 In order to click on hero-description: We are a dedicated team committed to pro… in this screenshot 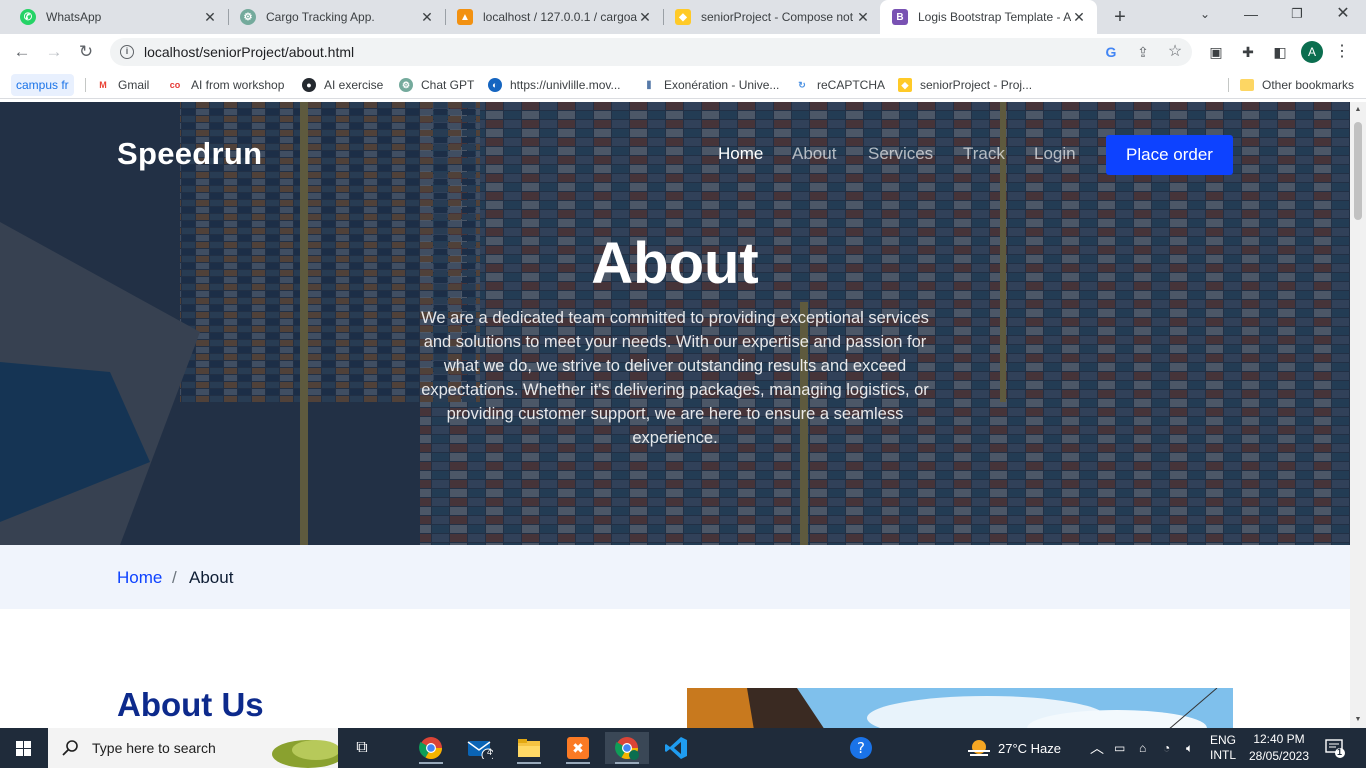, I will do `click(675, 378)`.